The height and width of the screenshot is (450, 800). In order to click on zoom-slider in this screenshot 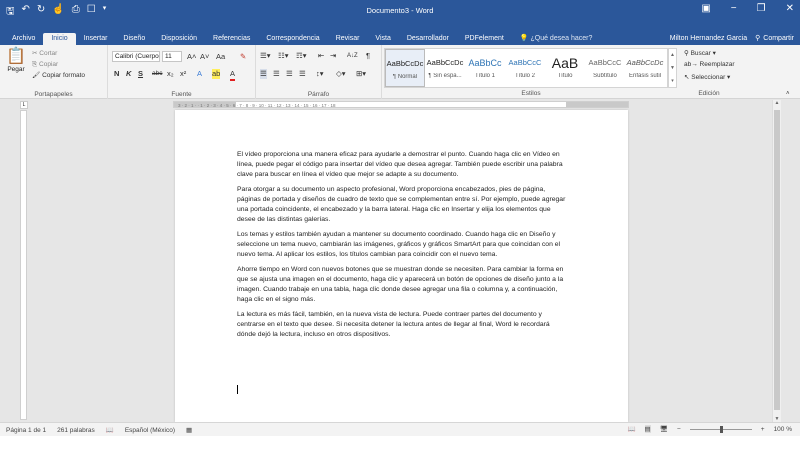, I will do `click(720, 429)`.